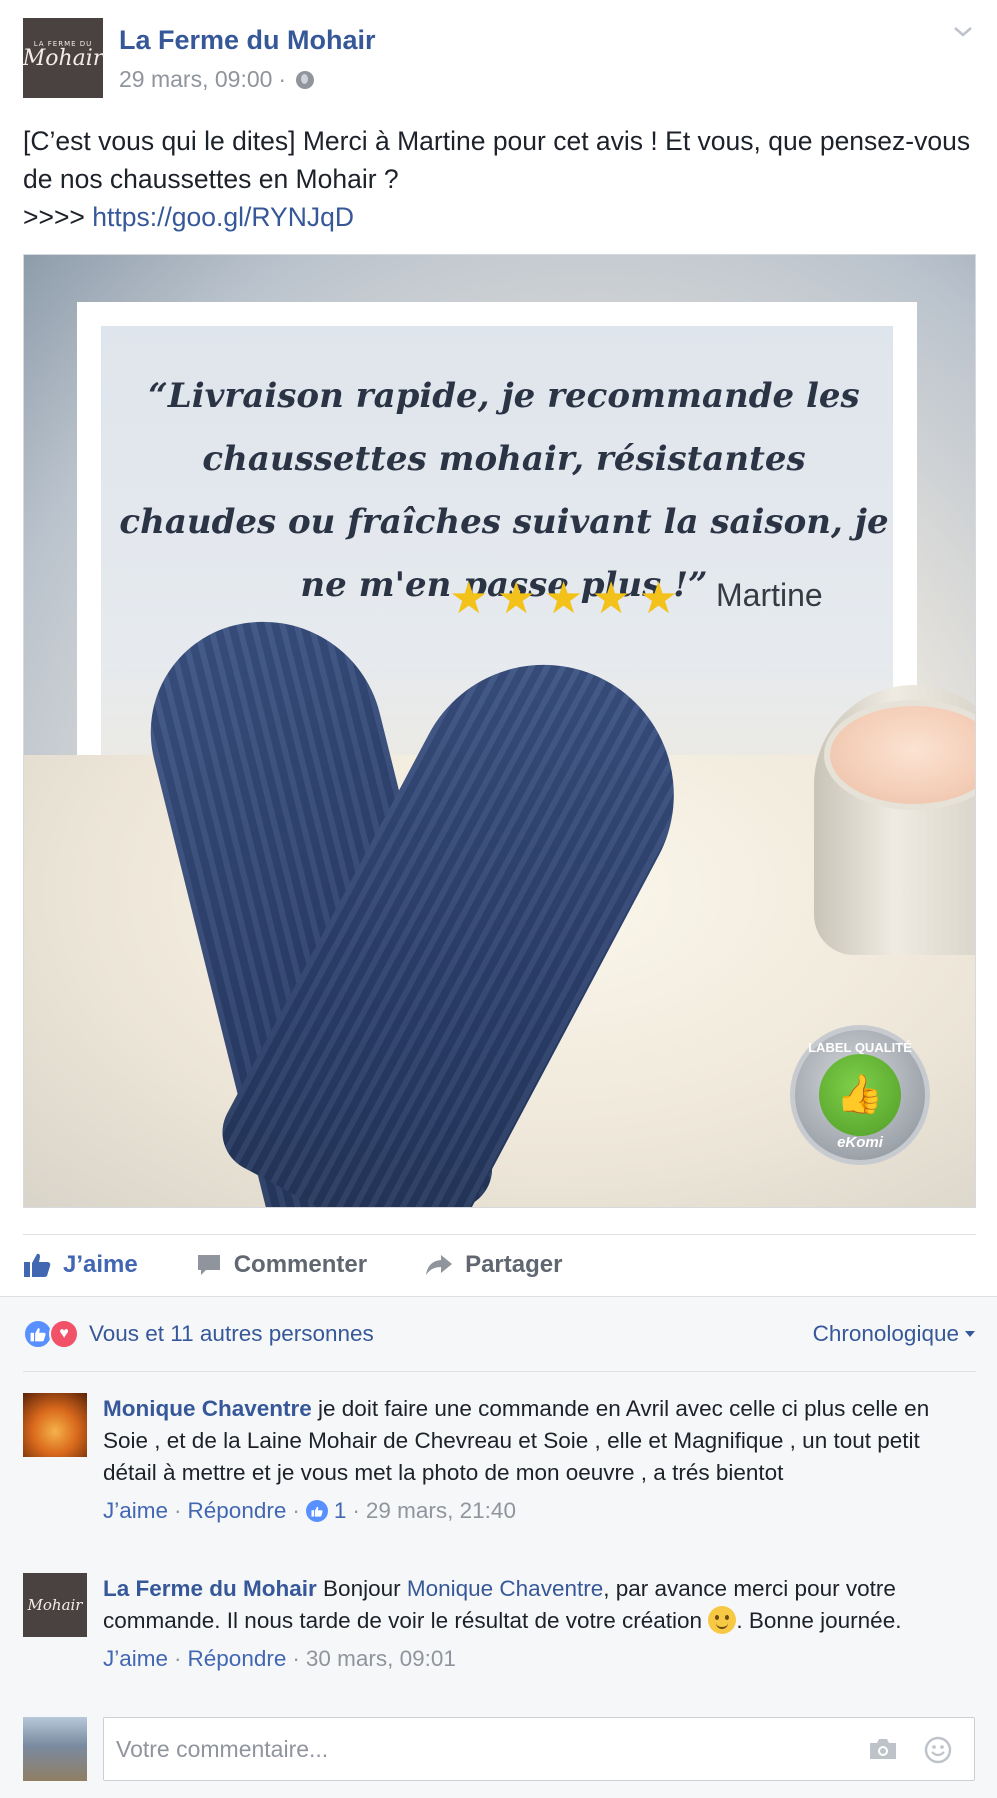 The height and width of the screenshot is (1798, 997). I want to click on post-link: https://goo.gl/RYNJqD, so click(223, 217).